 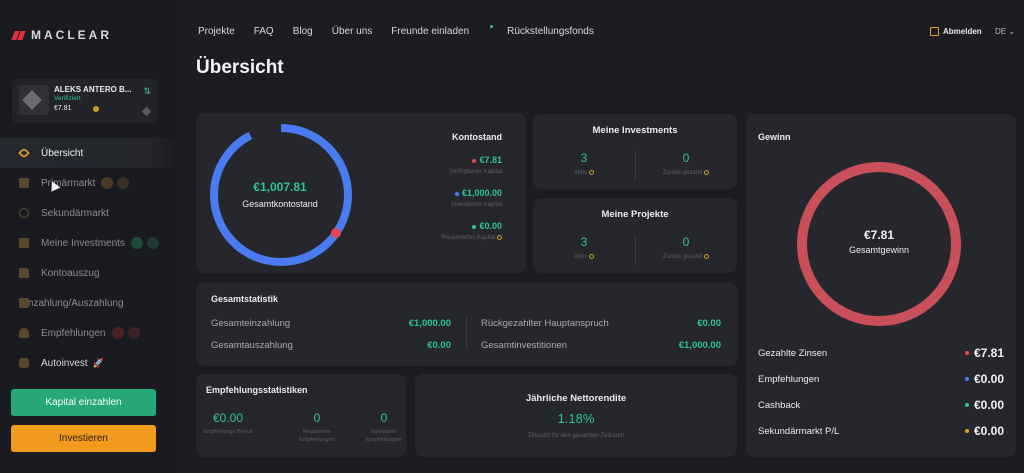 I want to click on card-title: Gesamtstatistik, so click(x=245, y=299).